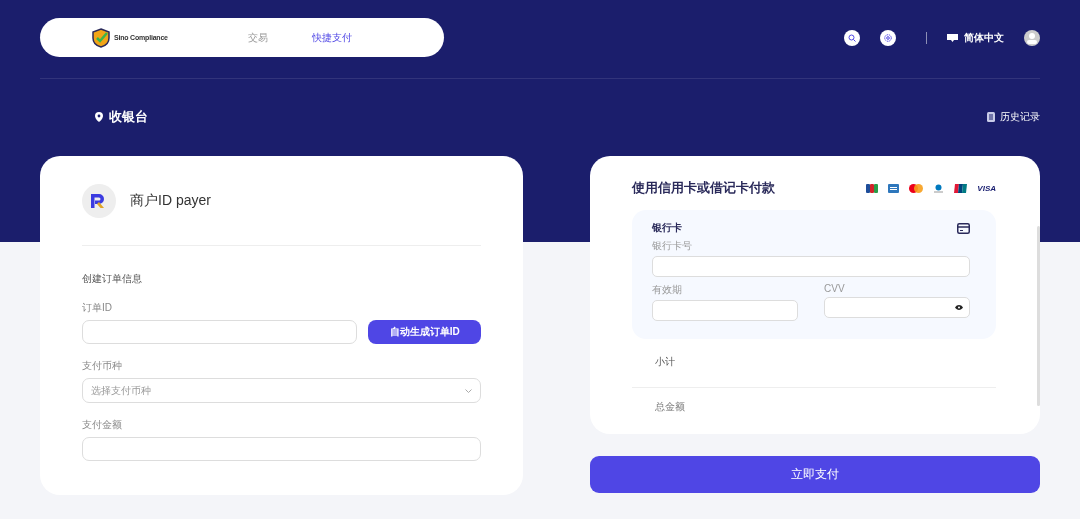 The image size is (1080, 519). Describe the element at coordinates (281, 449) in the screenshot. I see `amount-field` at that location.